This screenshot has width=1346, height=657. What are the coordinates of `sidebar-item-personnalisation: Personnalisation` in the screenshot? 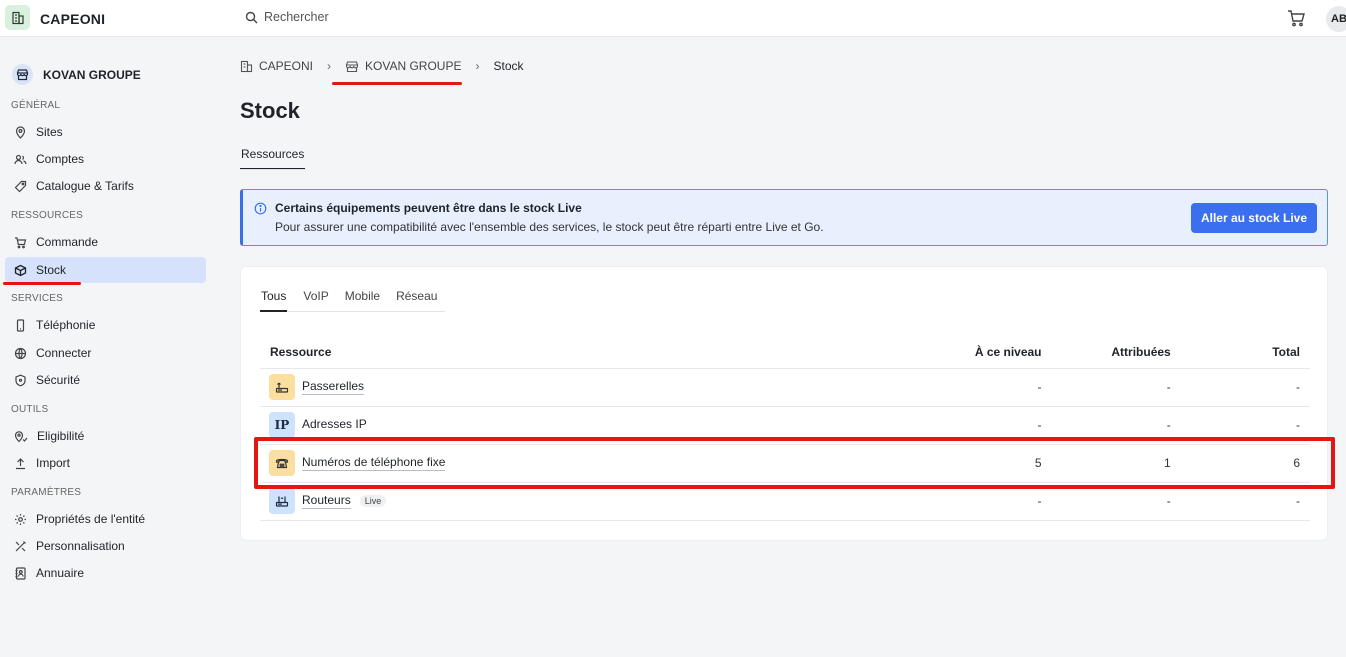 It's located at (105, 546).